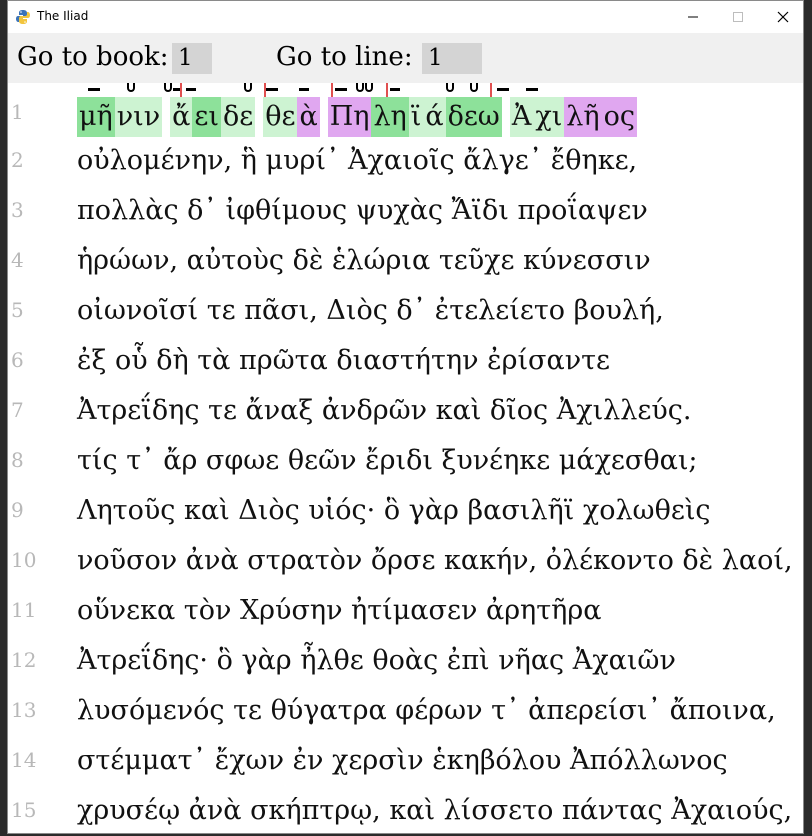  I want to click on line-number: 8, so click(17, 460).